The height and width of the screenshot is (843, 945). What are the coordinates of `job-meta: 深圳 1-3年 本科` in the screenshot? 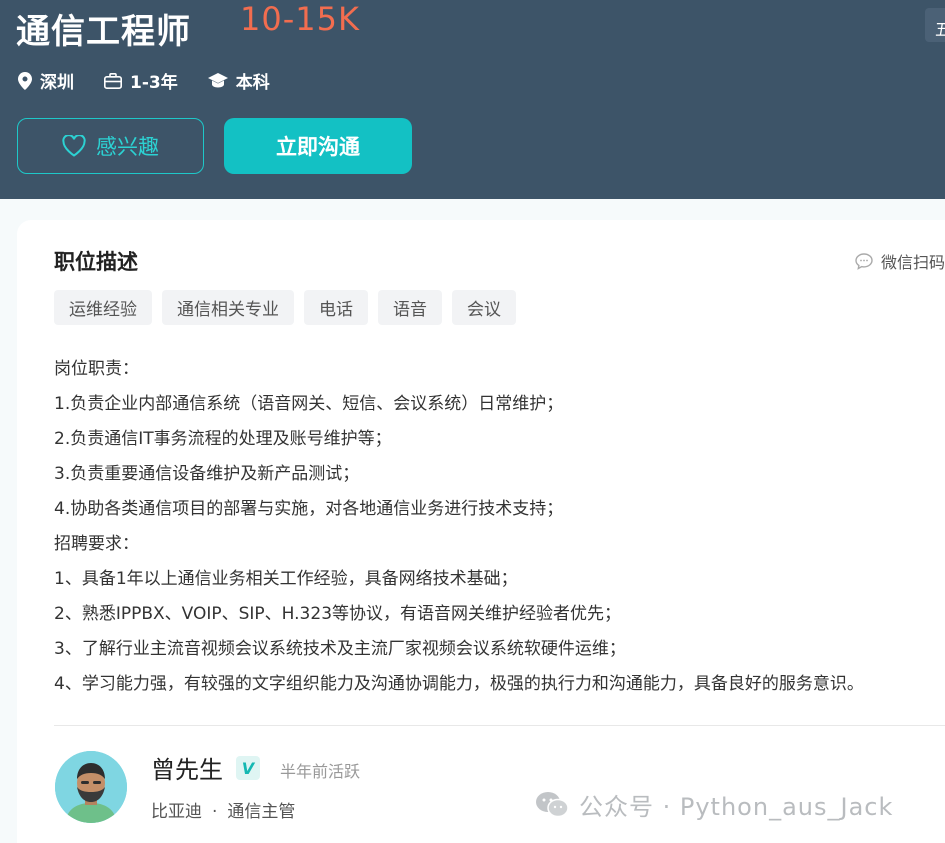 It's located at (159, 80).